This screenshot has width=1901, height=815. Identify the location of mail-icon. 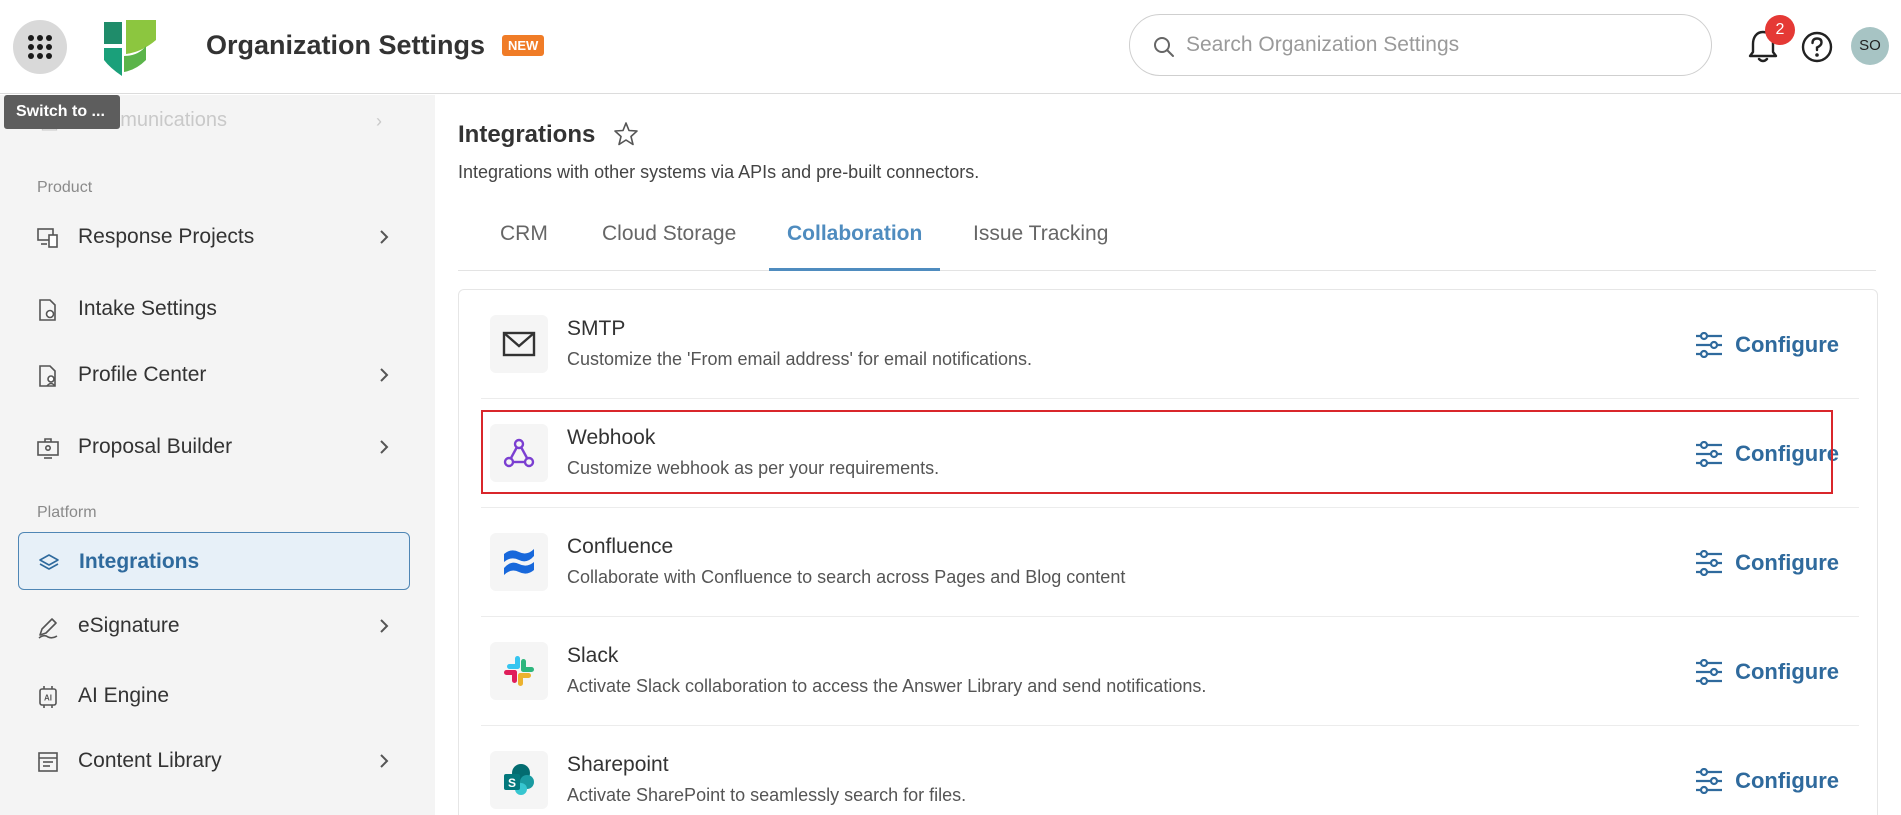
(519, 344).